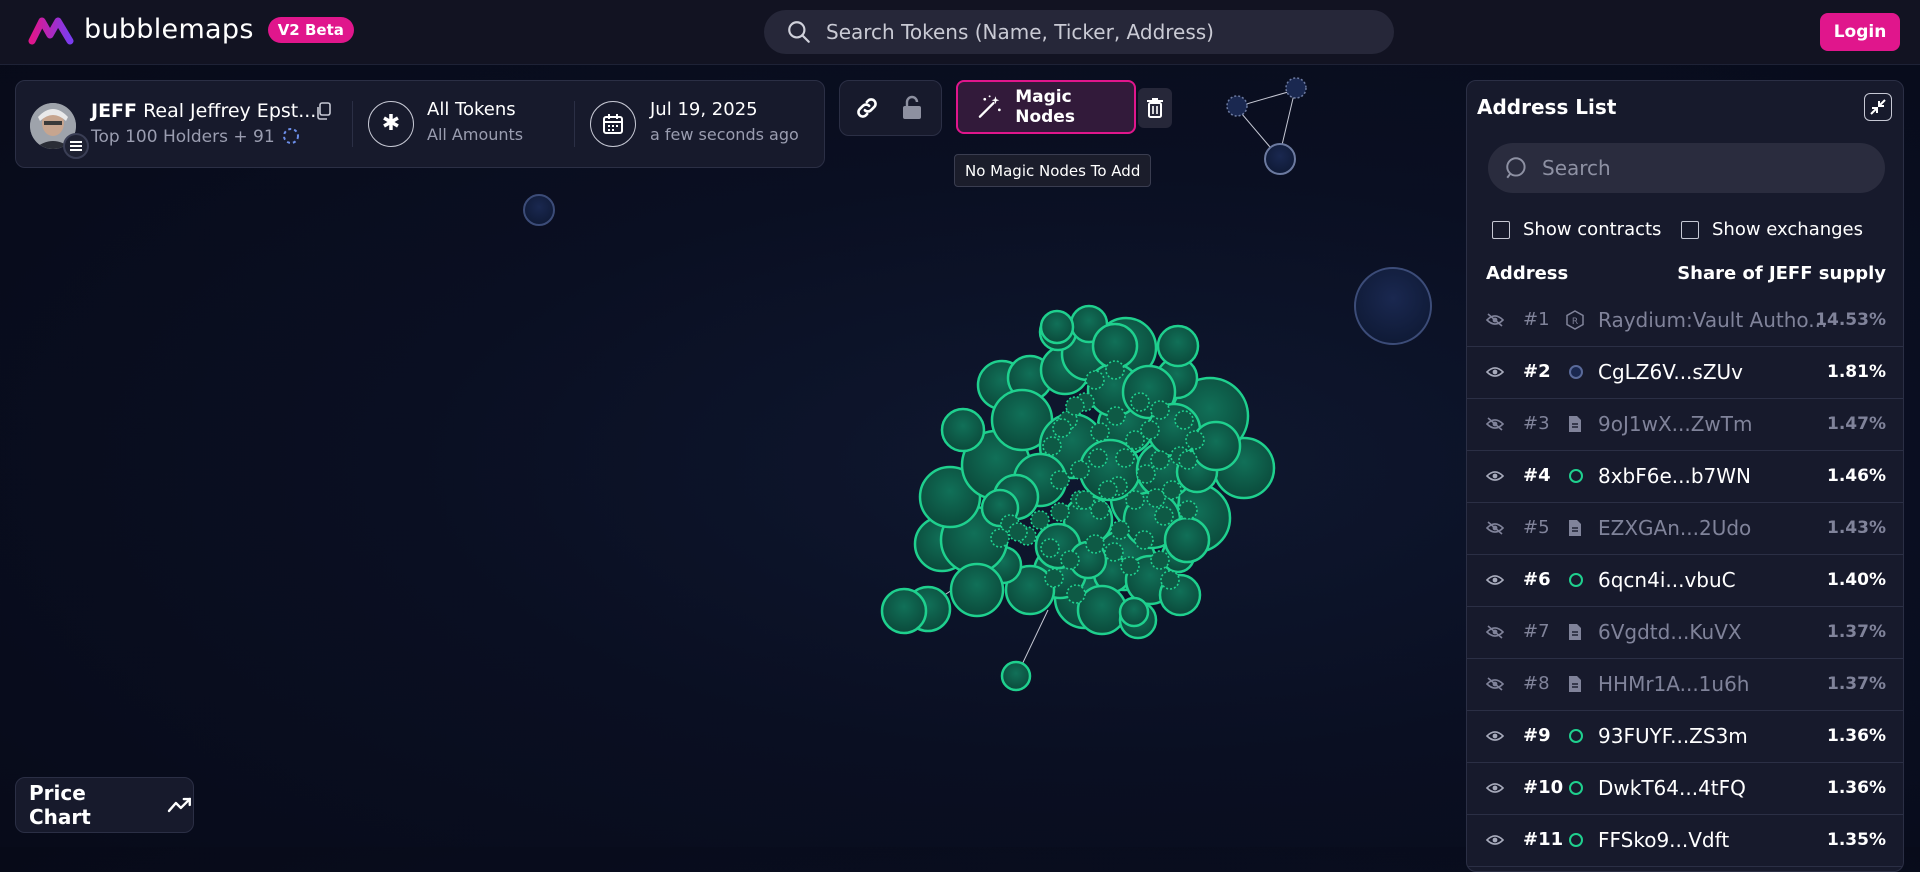 This screenshot has width=1920, height=872. I want to click on row-rank: #8, so click(1536, 683).